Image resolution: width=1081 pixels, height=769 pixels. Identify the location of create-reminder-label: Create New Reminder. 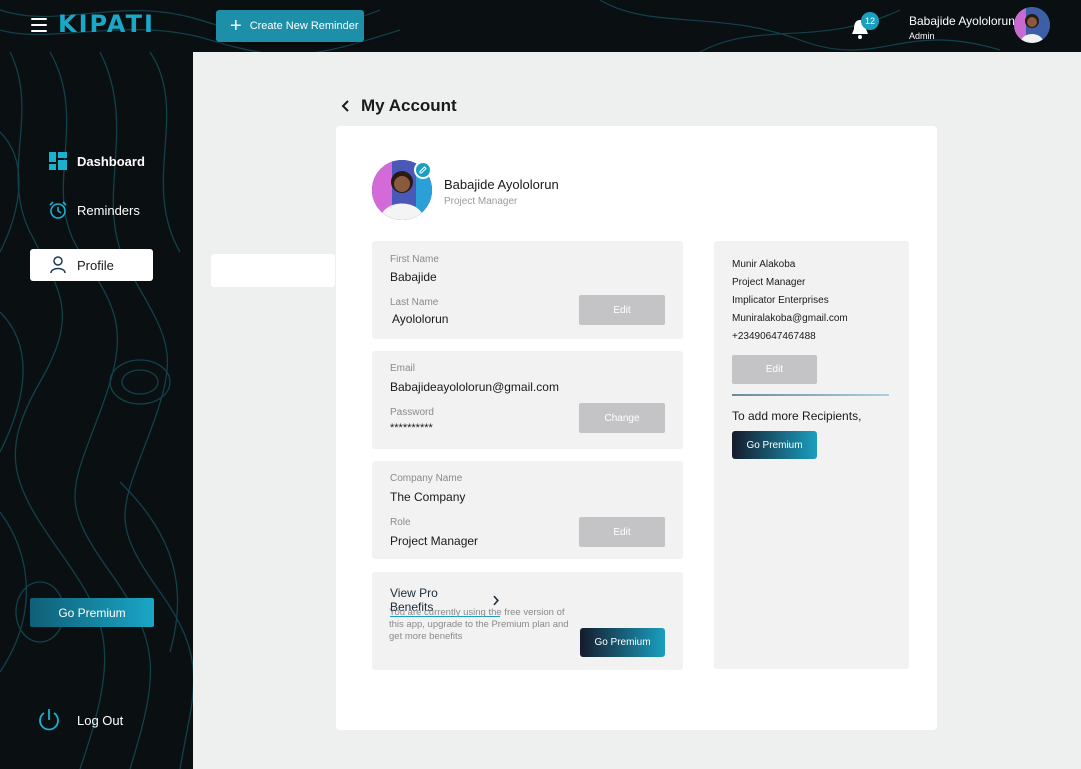
(304, 26).